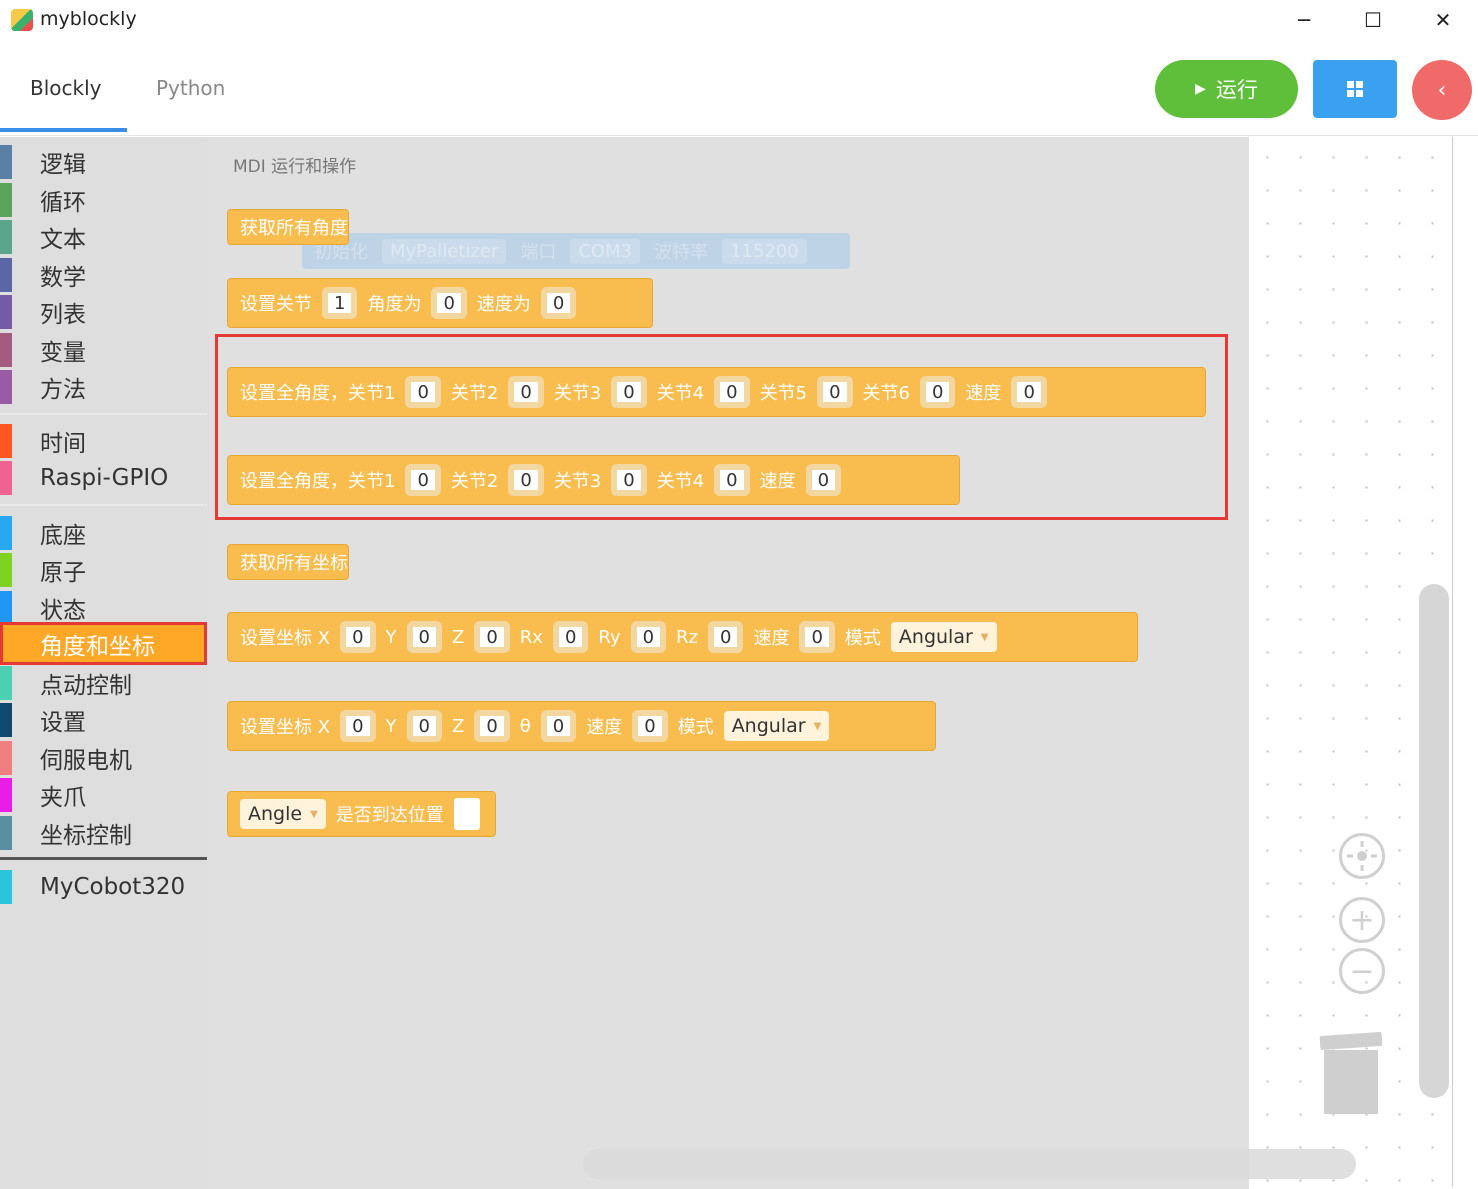  I want to click on category-time: 时间, so click(103, 441).